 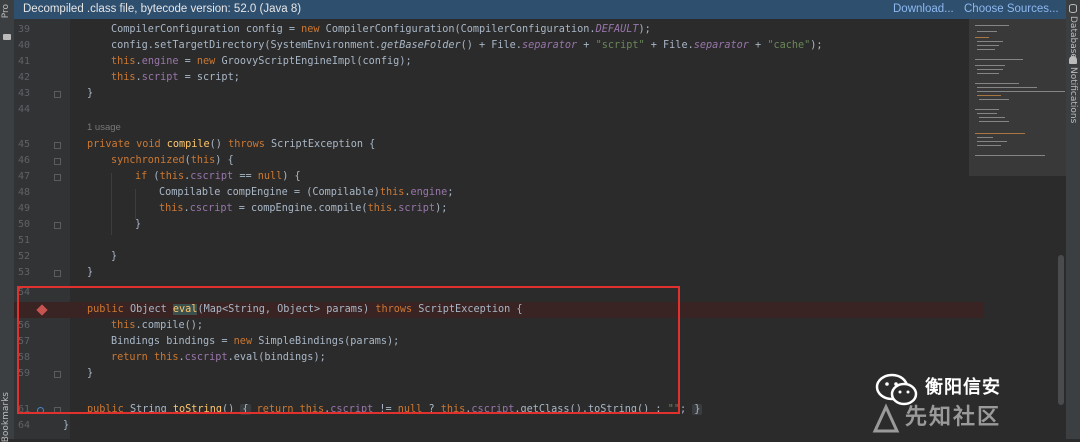 I want to click on code-line-64: }, so click(x=66, y=425).